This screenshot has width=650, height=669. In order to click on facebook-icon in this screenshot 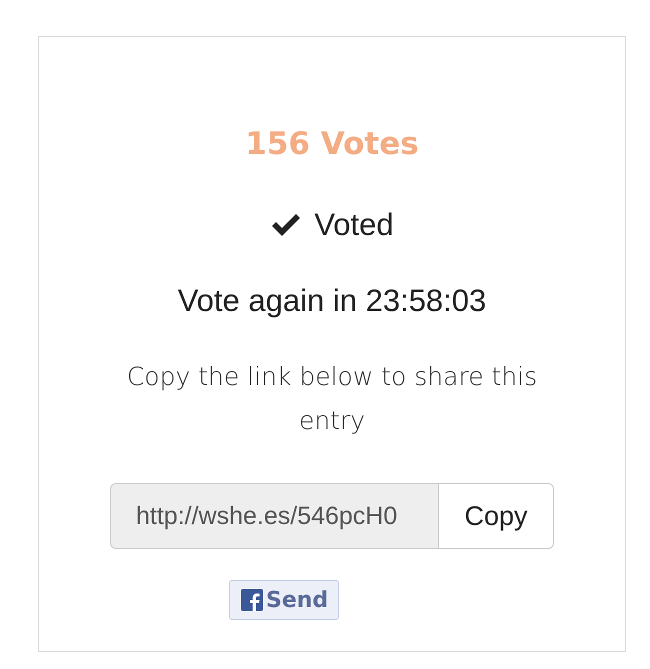, I will do `click(252, 600)`.